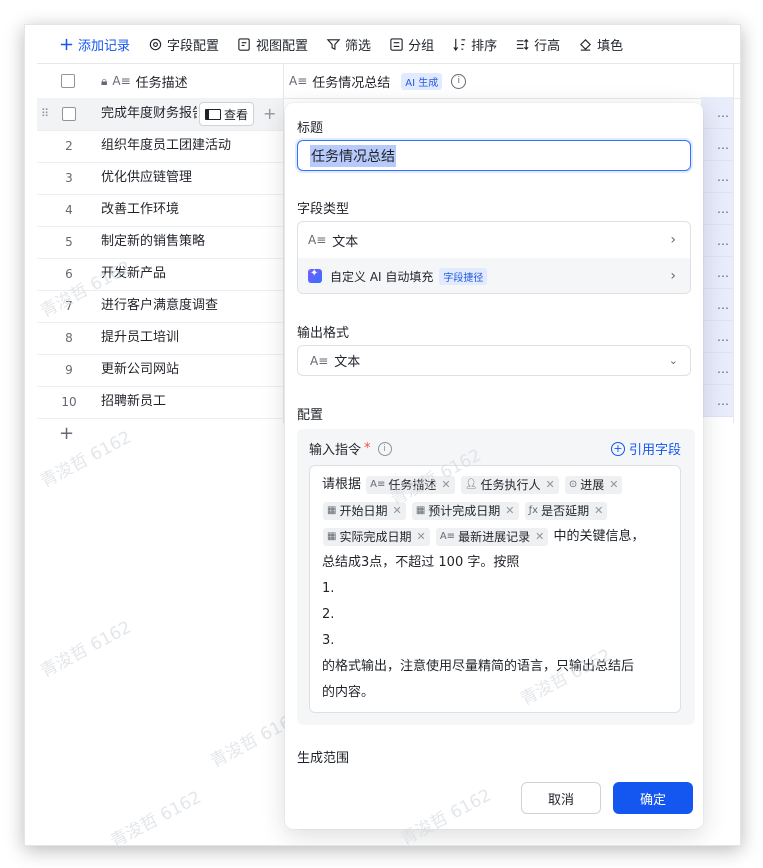 The width and height of the screenshot is (763, 868). What do you see at coordinates (348, 44) in the screenshot?
I see `filter-button: 筛选` at bounding box center [348, 44].